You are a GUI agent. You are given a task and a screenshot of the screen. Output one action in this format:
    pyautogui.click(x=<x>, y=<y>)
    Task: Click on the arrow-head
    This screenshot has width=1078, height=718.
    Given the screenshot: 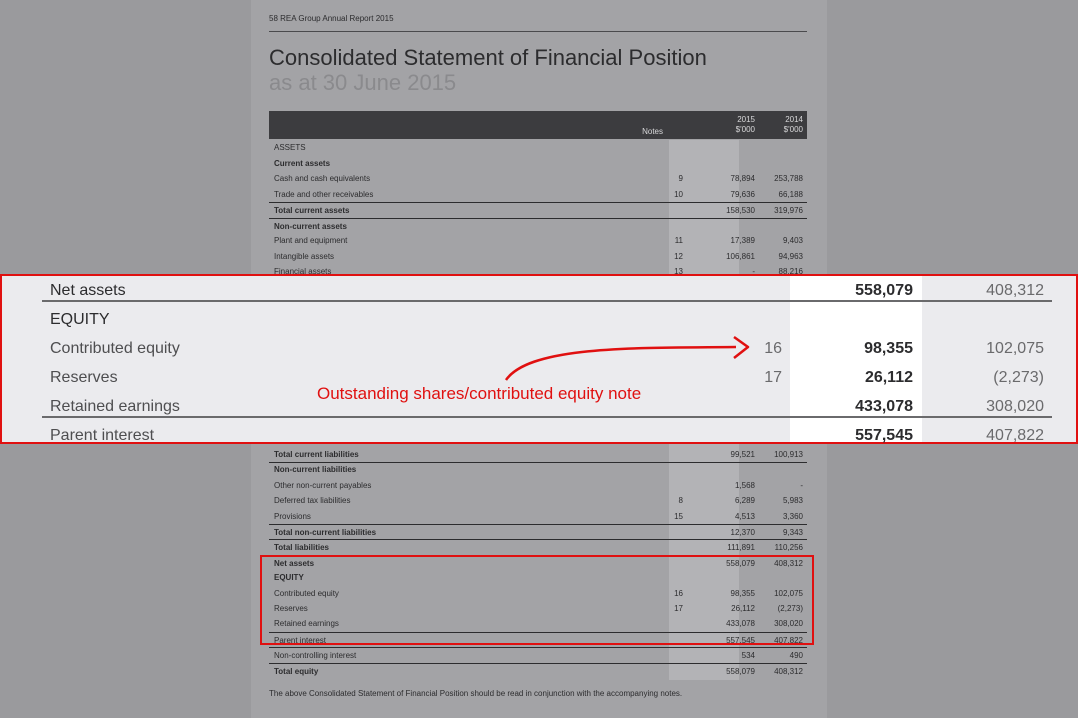 What is the action you would take?
    pyautogui.click(x=741, y=347)
    